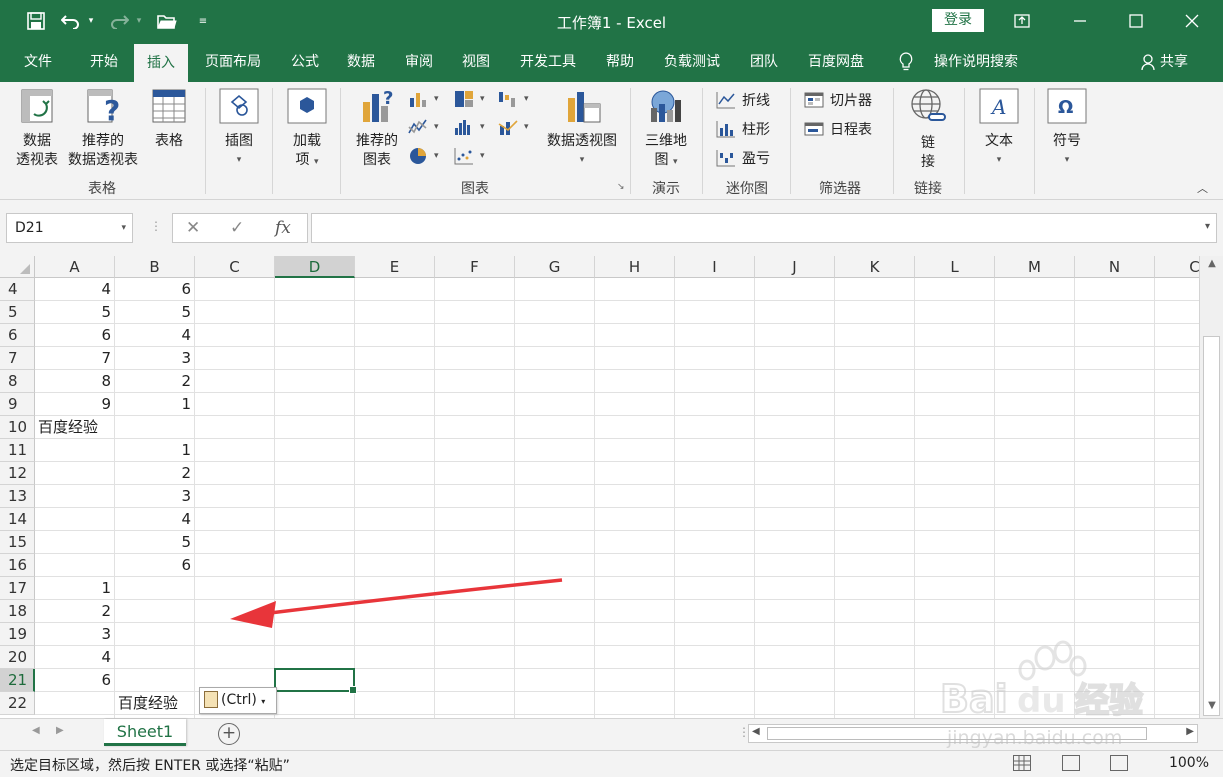 The image size is (1223, 777). I want to click on column-header: D, so click(315, 267).